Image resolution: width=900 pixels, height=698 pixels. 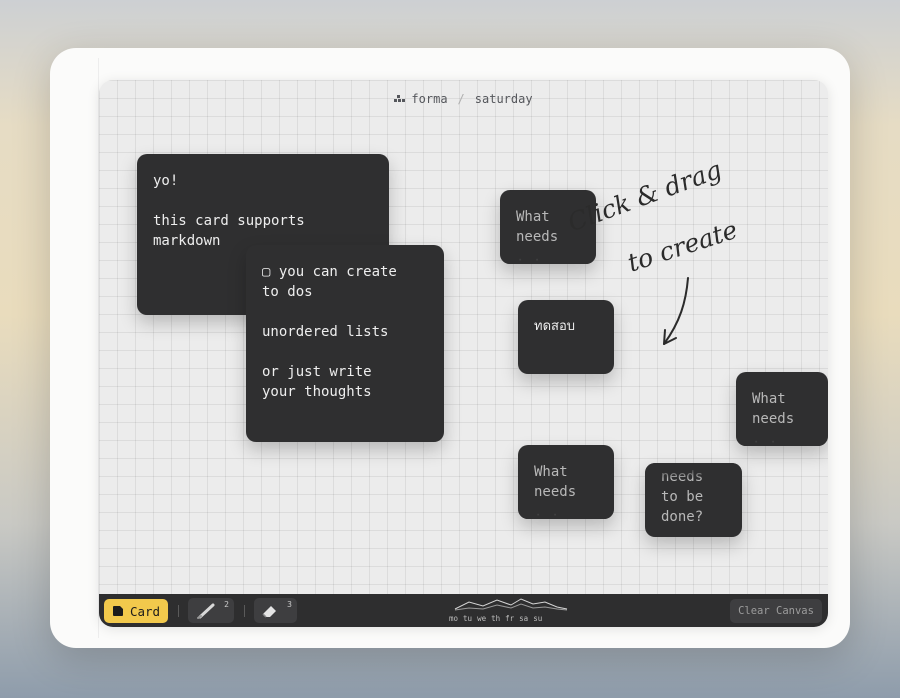 I want to click on card-small-right: What needs . ., so click(x=782, y=409).